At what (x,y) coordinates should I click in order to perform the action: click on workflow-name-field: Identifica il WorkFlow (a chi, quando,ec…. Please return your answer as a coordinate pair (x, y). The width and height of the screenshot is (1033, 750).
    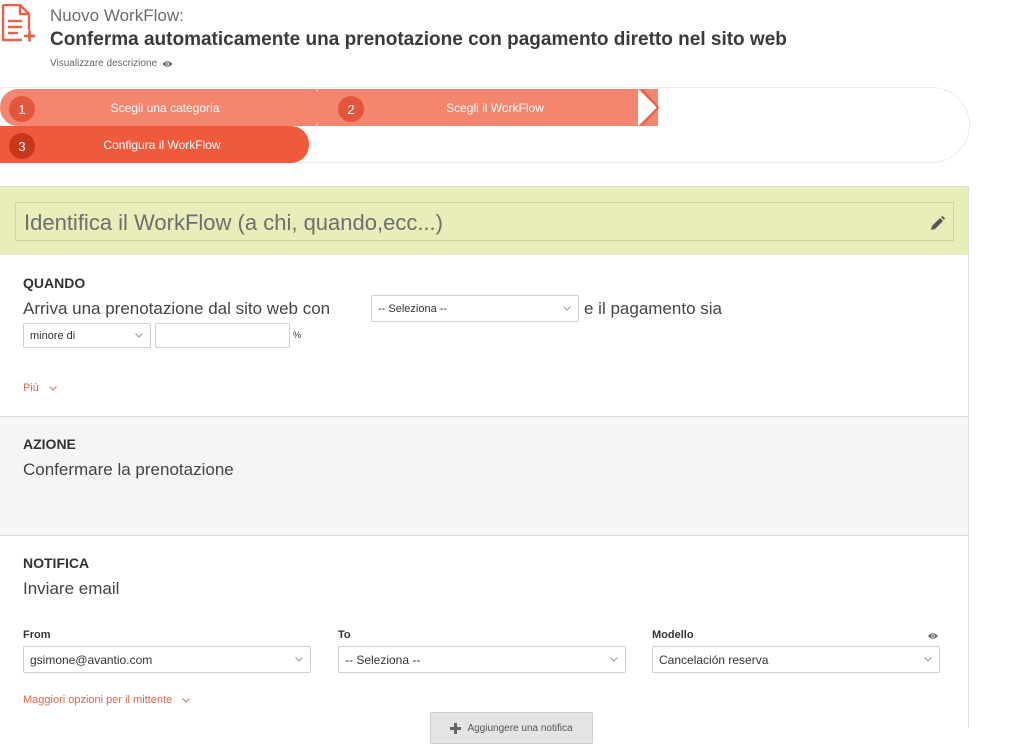
    Looking at the image, I should click on (484, 221).